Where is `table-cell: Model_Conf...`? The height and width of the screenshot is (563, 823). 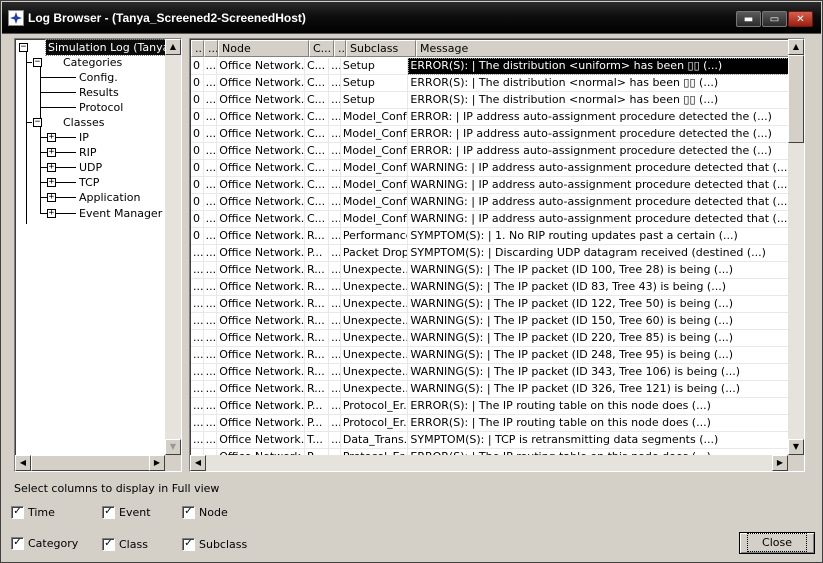
table-cell: Model_Conf... is located at coordinates (374, 219).